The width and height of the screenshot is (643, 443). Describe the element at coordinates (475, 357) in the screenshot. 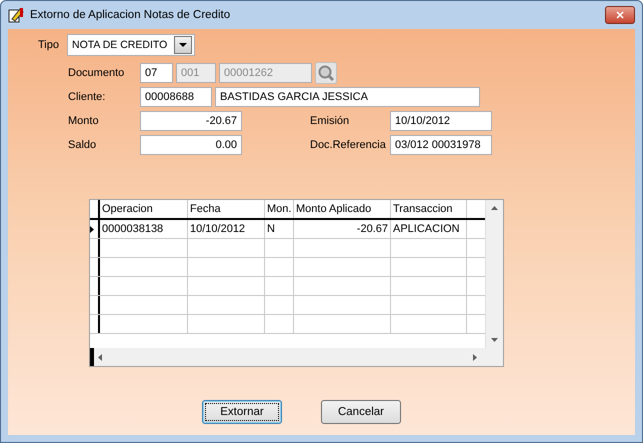

I see `scroll-right-icon` at that location.